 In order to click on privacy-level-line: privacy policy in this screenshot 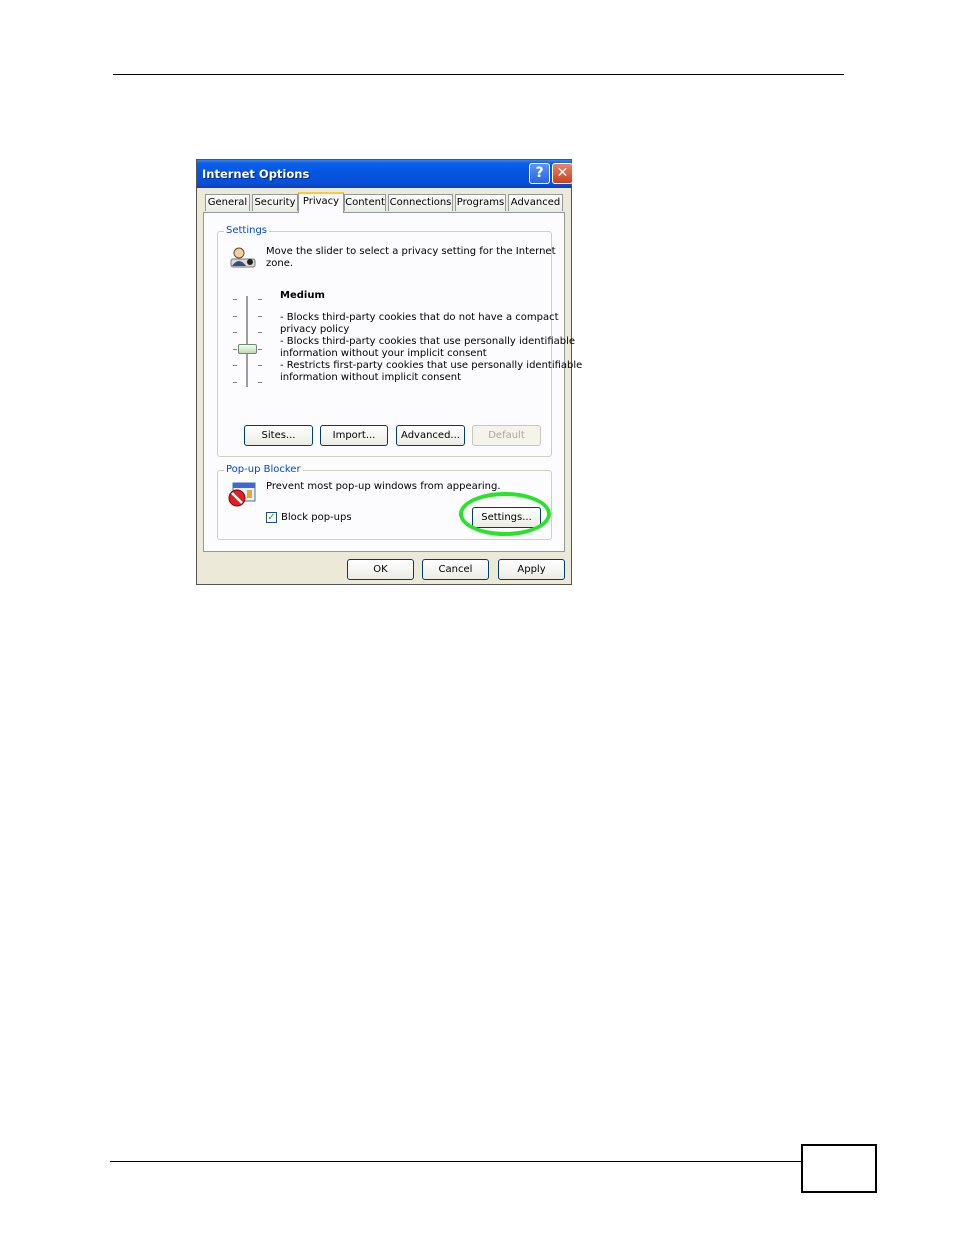, I will do `click(315, 329)`.